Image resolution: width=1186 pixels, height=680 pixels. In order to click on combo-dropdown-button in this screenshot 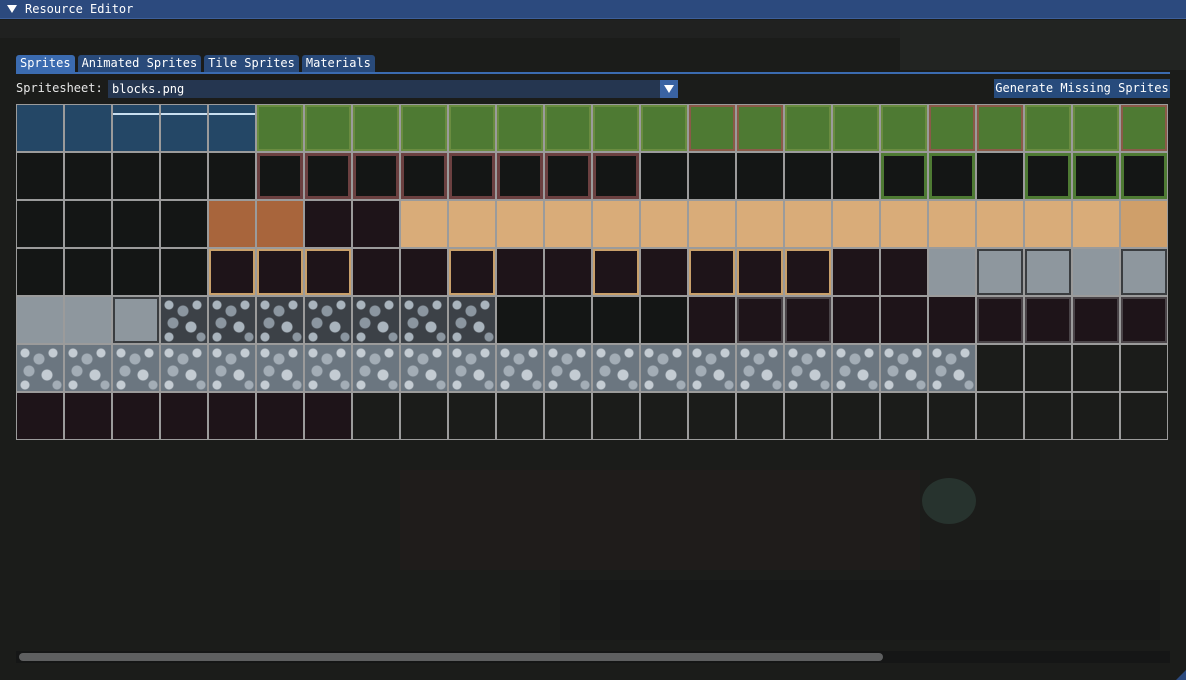, I will do `click(669, 89)`.